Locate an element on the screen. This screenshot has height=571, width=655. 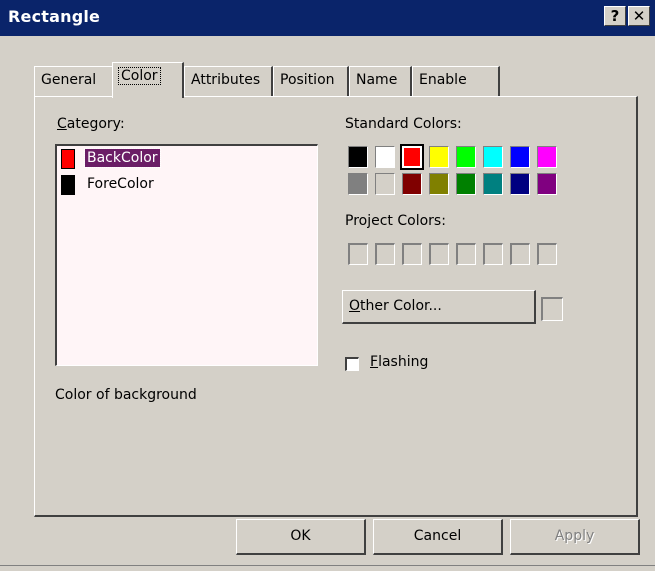
help-button: ? is located at coordinates (615, 16).